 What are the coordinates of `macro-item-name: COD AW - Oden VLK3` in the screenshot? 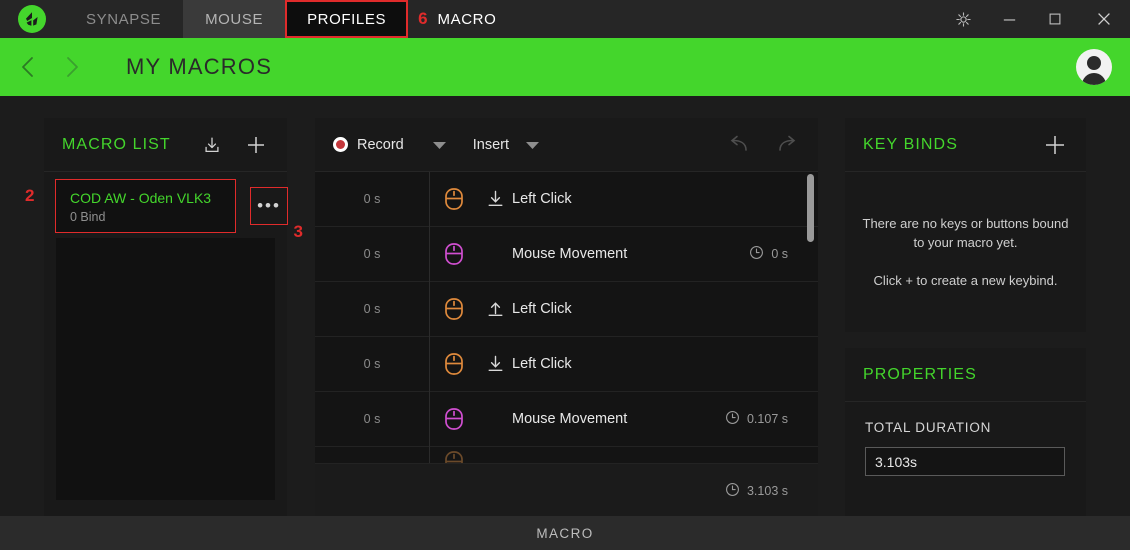 It's located at (141, 198).